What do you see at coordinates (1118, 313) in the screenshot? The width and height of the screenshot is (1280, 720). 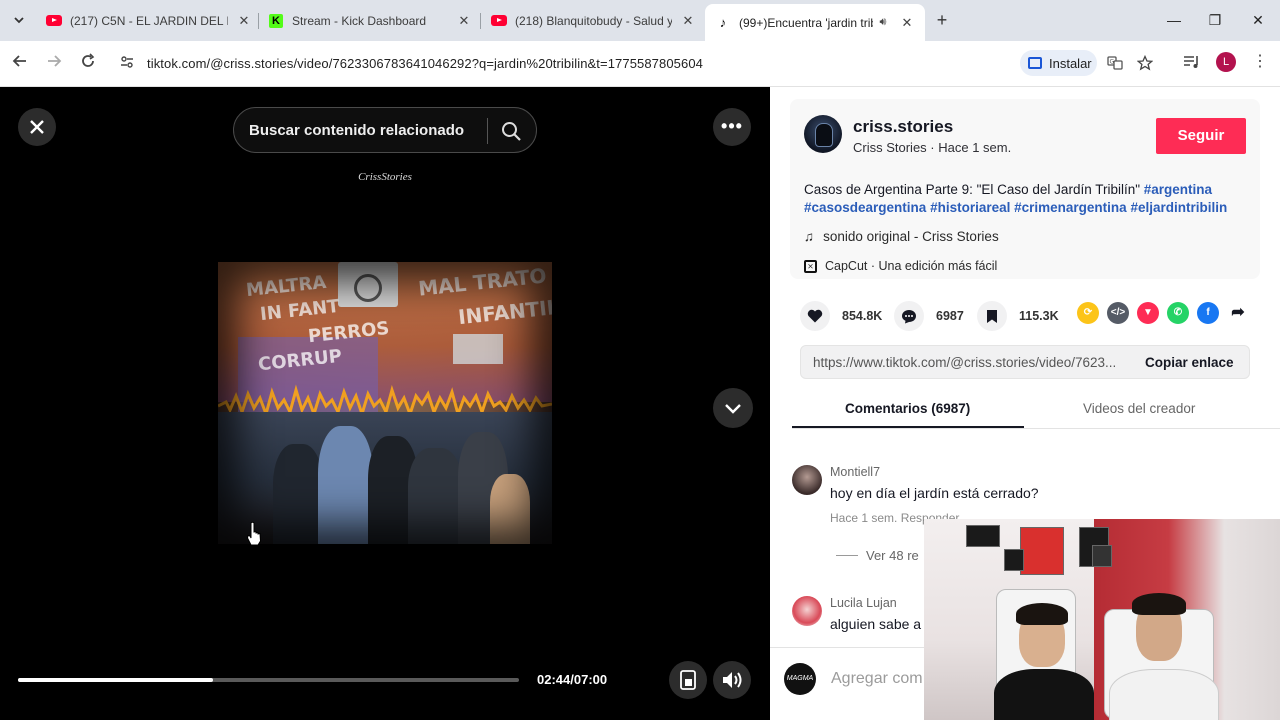 I see `embed-code-icon: </>` at bounding box center [1118, 313].